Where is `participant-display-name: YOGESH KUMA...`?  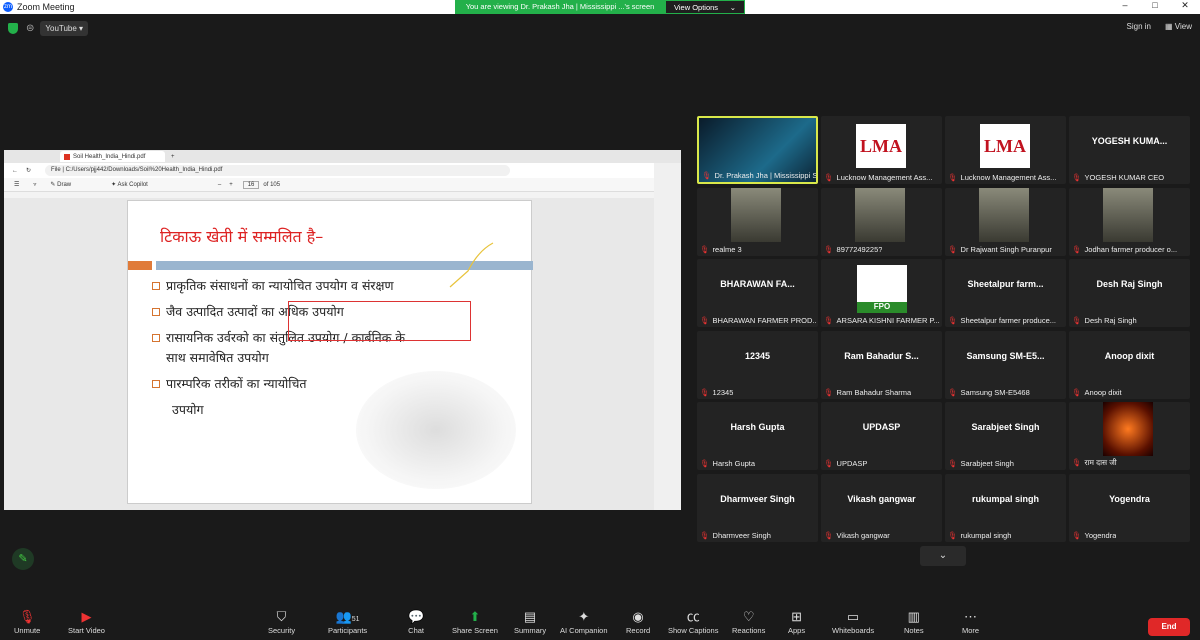 participant-display-name: YOGESH KUMA... is located at coordinates (1129, 141).